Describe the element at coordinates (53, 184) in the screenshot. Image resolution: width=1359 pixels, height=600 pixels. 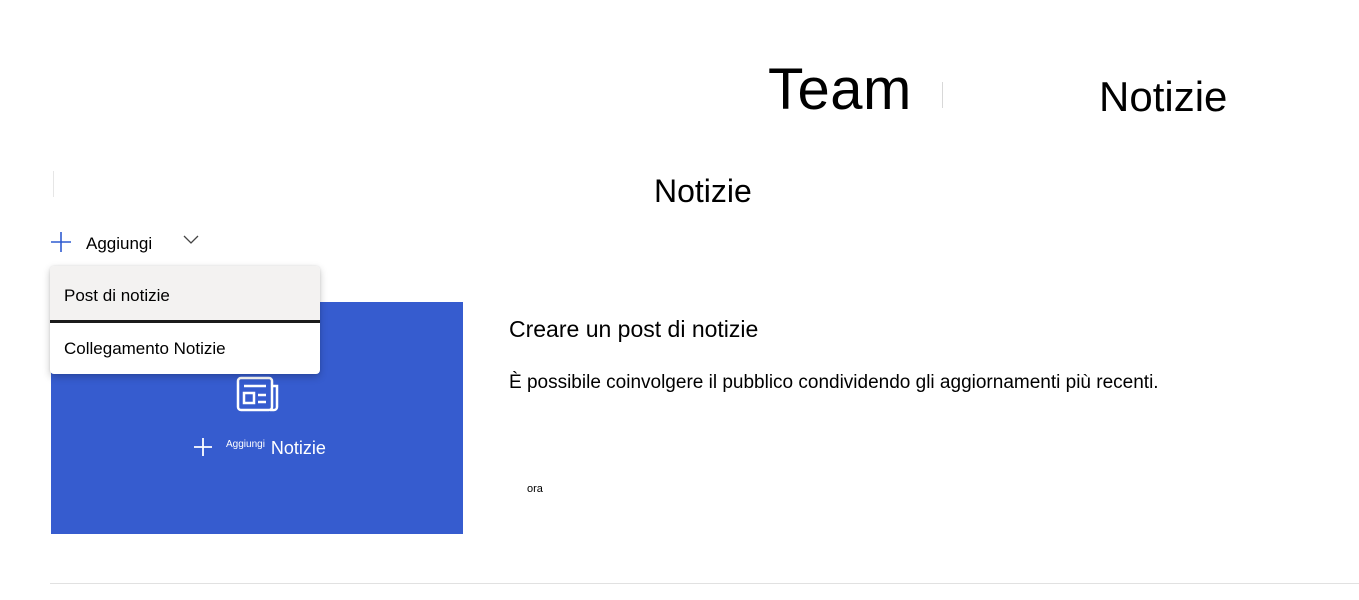
I see `divider` at that location.